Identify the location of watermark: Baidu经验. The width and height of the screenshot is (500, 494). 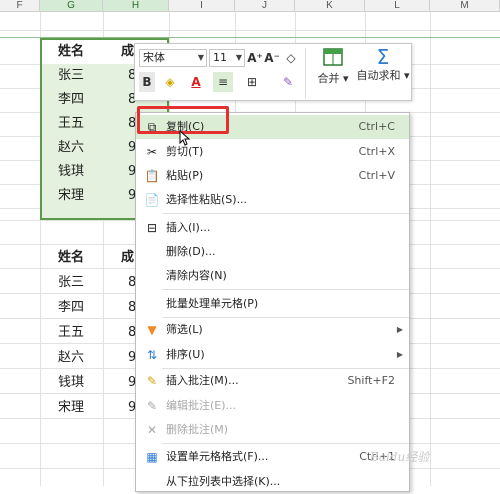
(400, 457).